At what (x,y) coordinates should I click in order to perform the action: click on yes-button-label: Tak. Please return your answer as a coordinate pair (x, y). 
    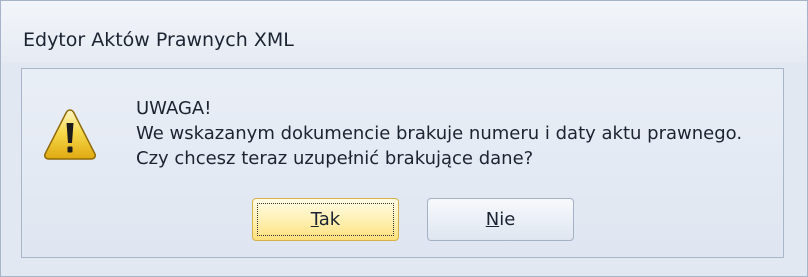
    Looking at the image, I should click on (325, 219).